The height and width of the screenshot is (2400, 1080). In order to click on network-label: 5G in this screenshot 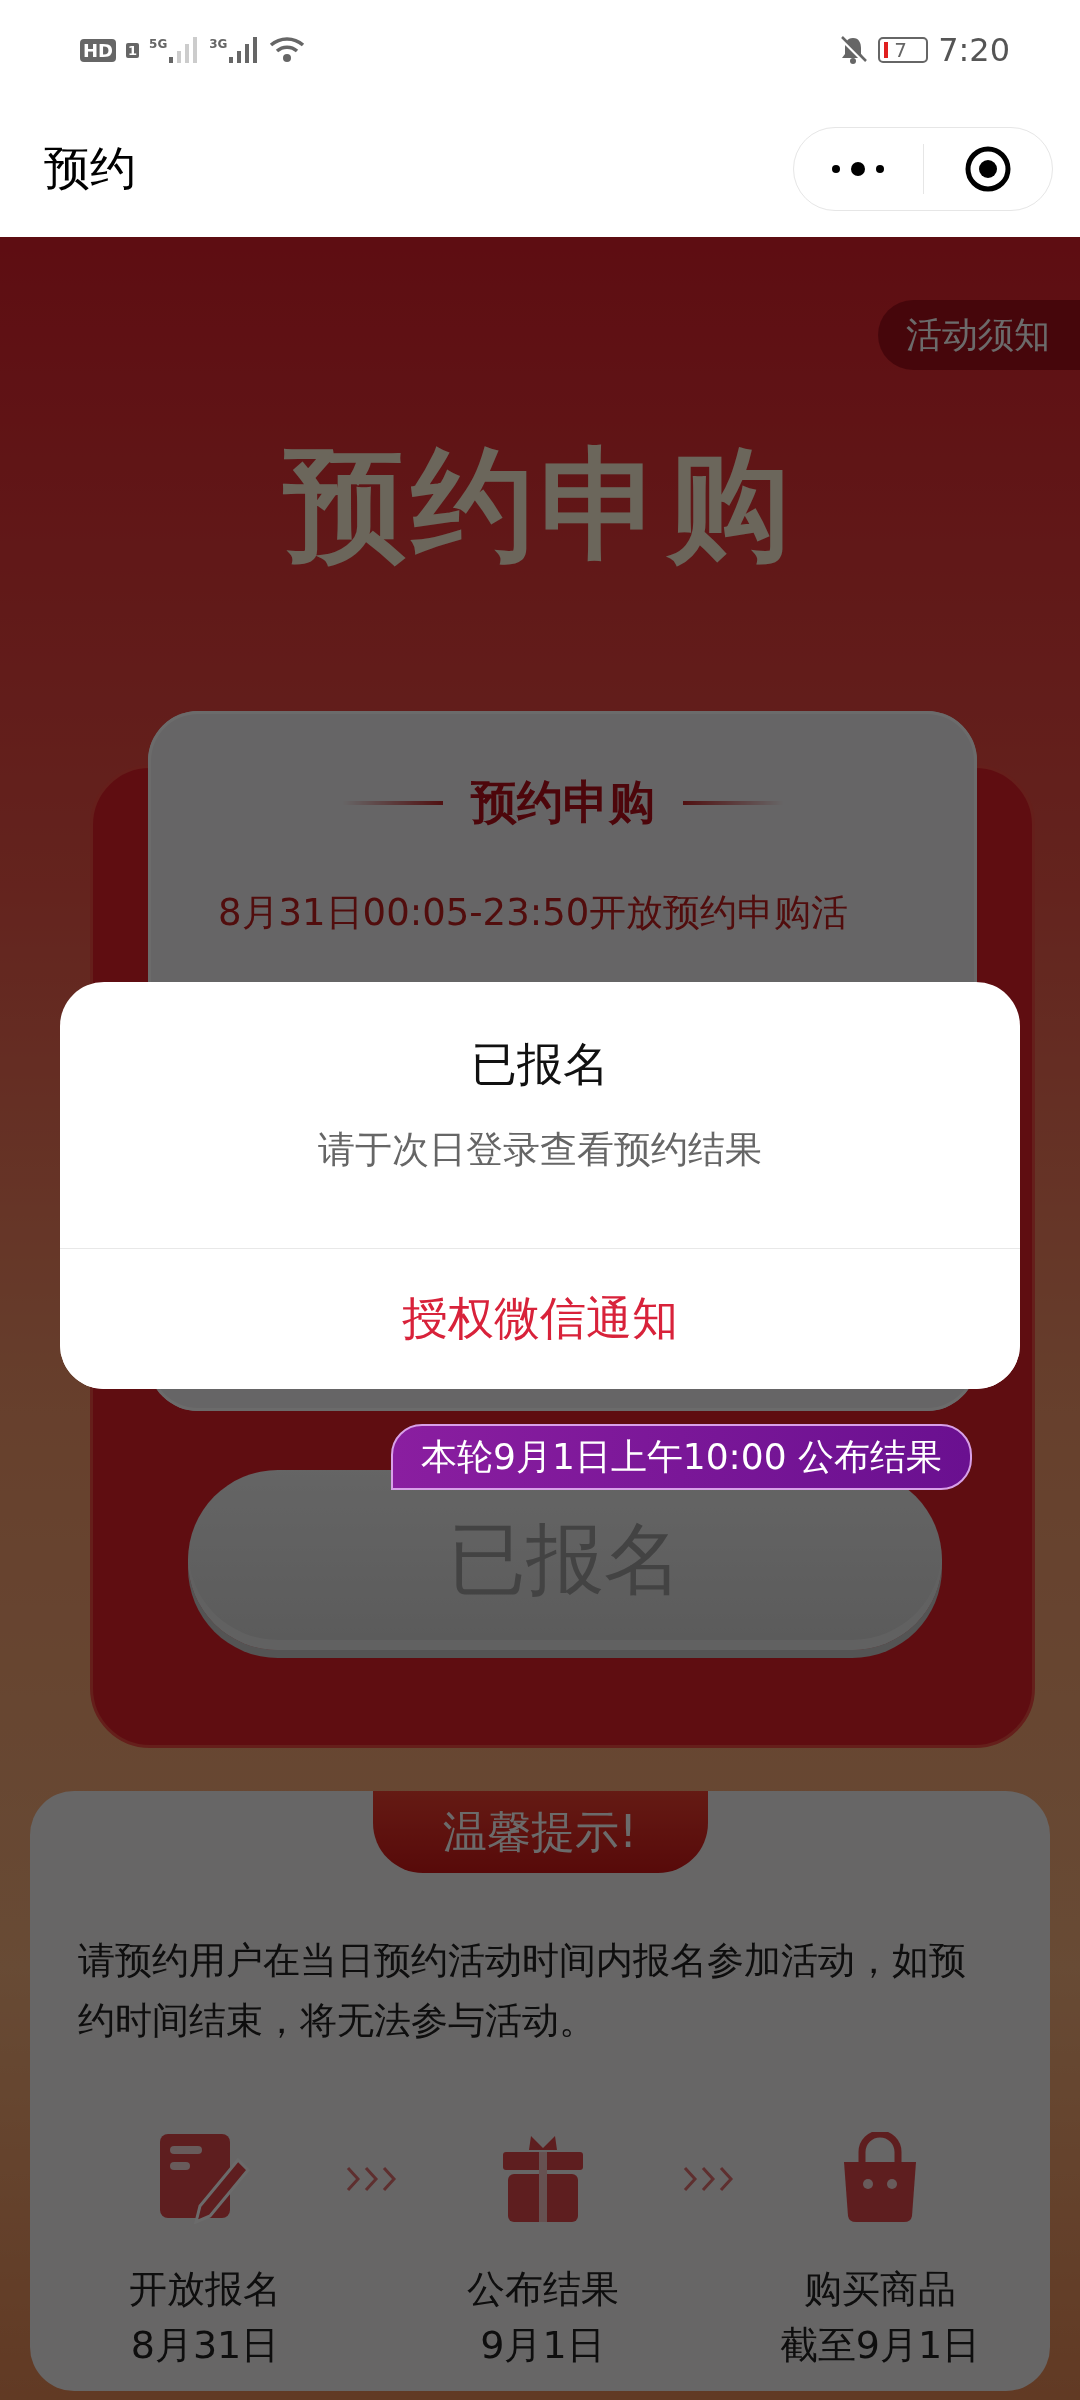, I will do `click(158, 44)`.